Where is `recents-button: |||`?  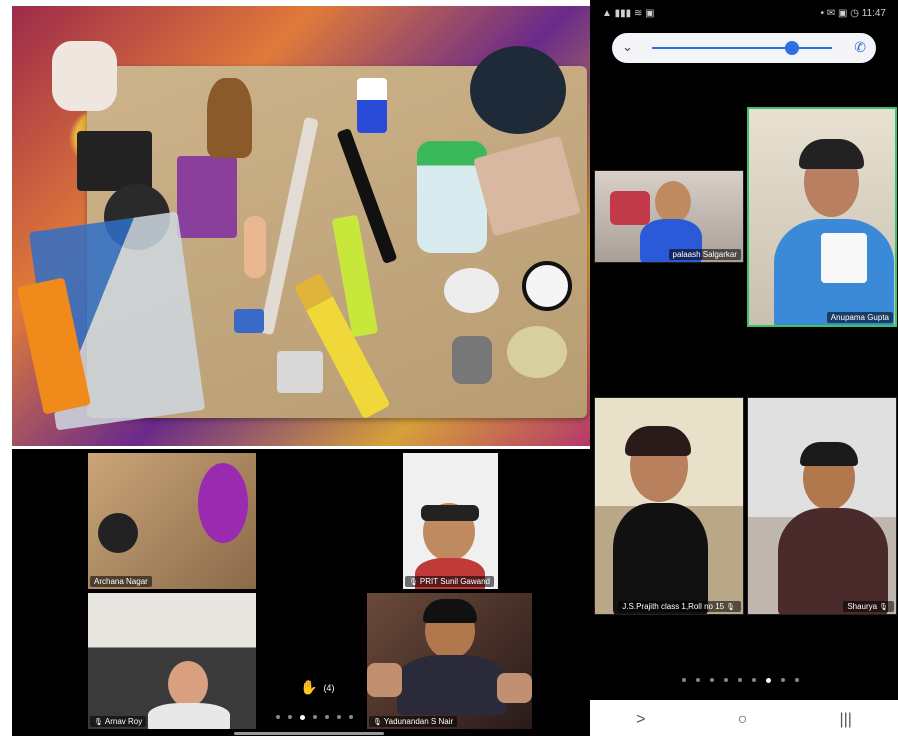
recents-button: ||| is located at coordinates (845, 720).